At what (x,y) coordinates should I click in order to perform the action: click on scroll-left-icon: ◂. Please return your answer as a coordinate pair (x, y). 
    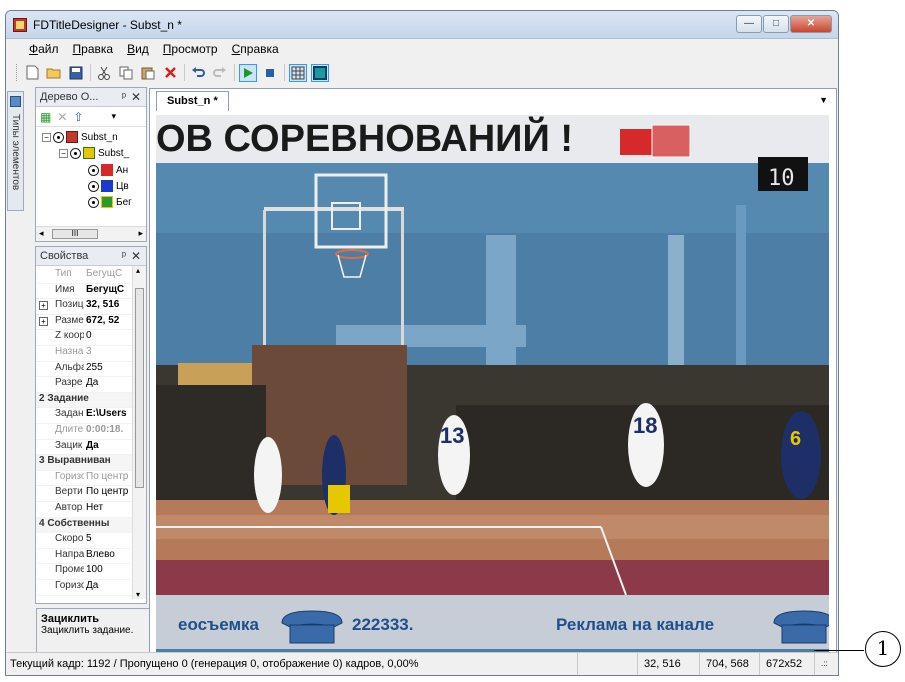
    Looking at the image, I should click on (41, 233).